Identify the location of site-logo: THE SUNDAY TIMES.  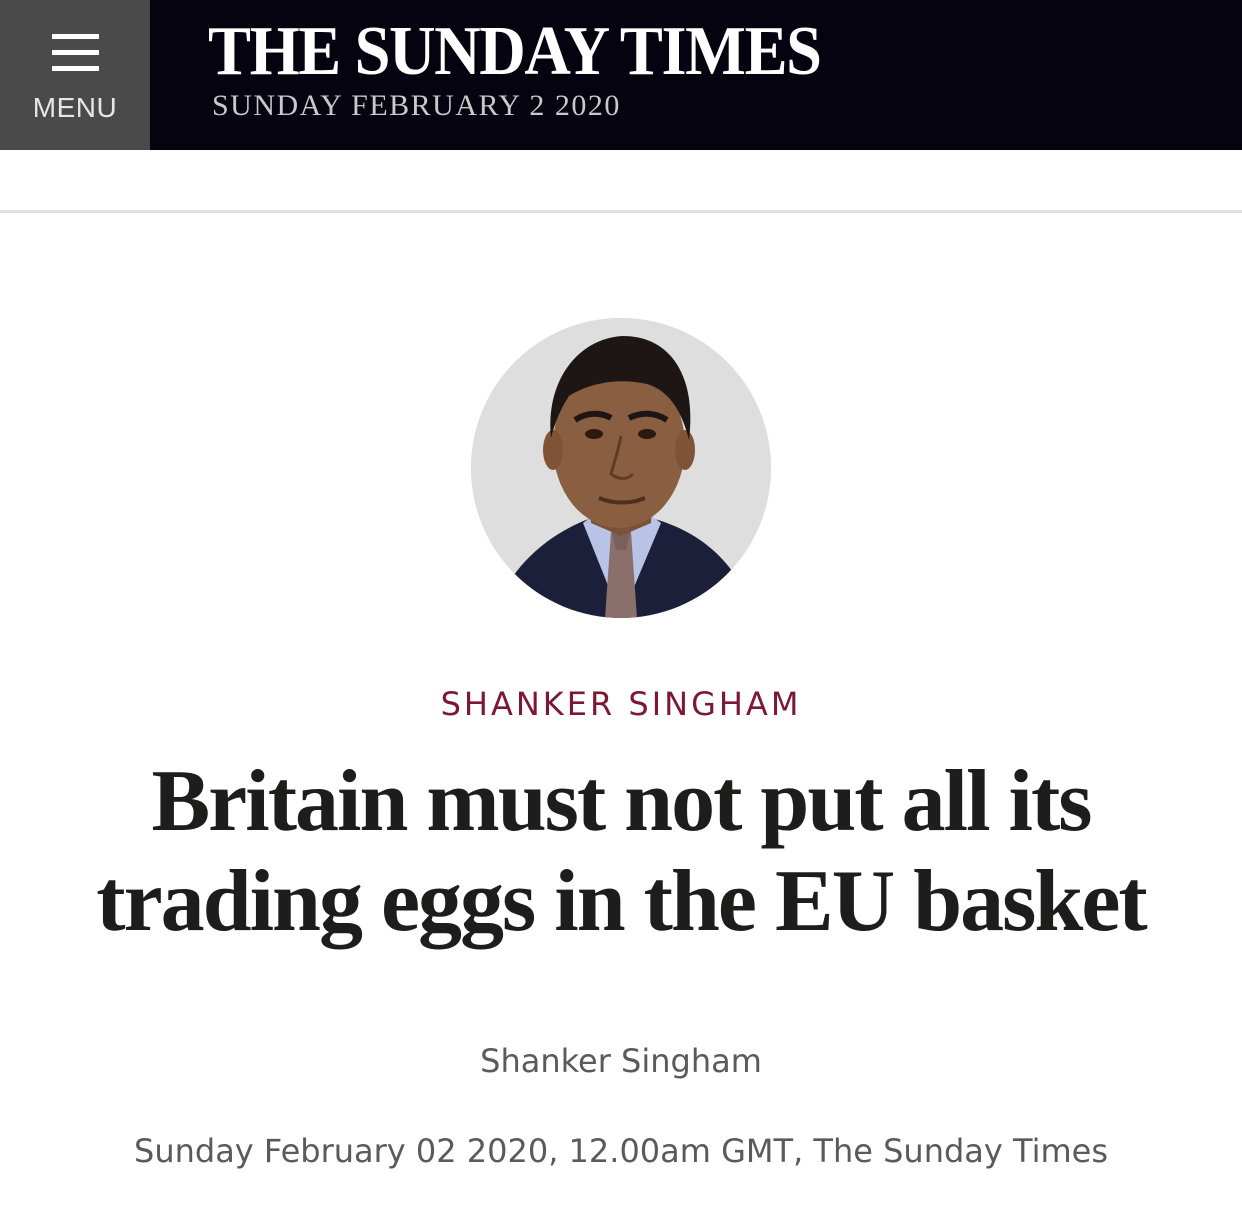
(515, 52).